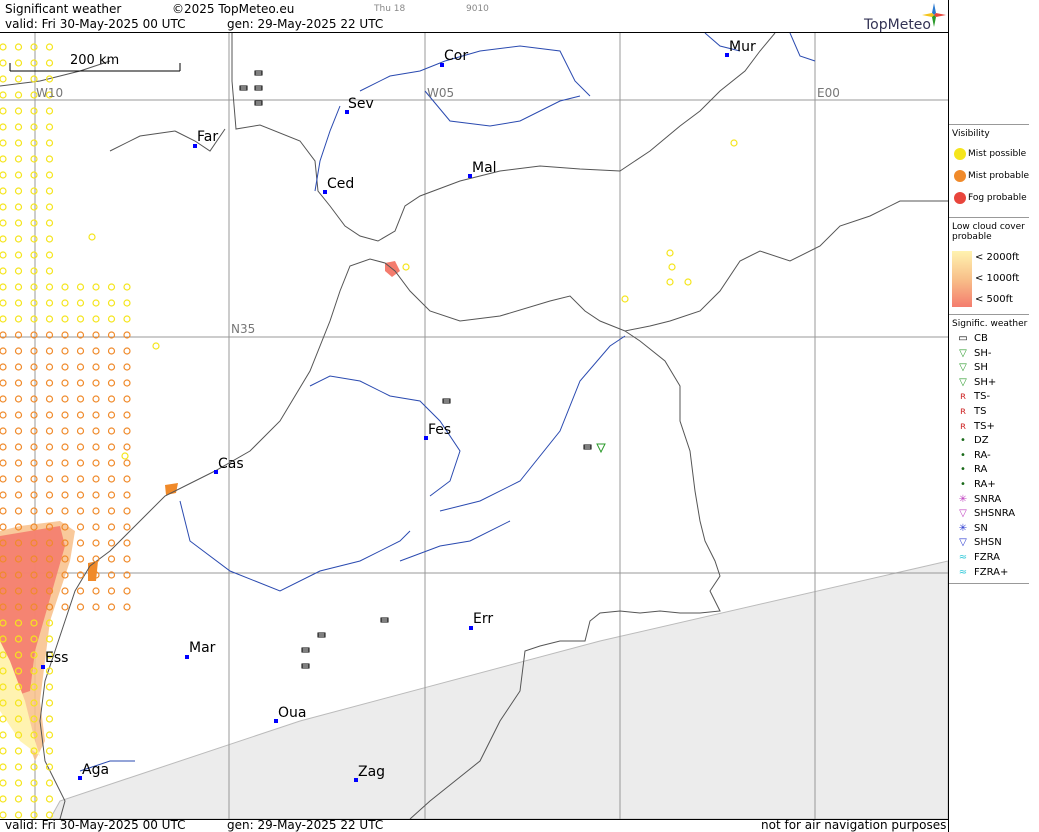  I want to click on chart-title: Significant weather, so click(63, 9).